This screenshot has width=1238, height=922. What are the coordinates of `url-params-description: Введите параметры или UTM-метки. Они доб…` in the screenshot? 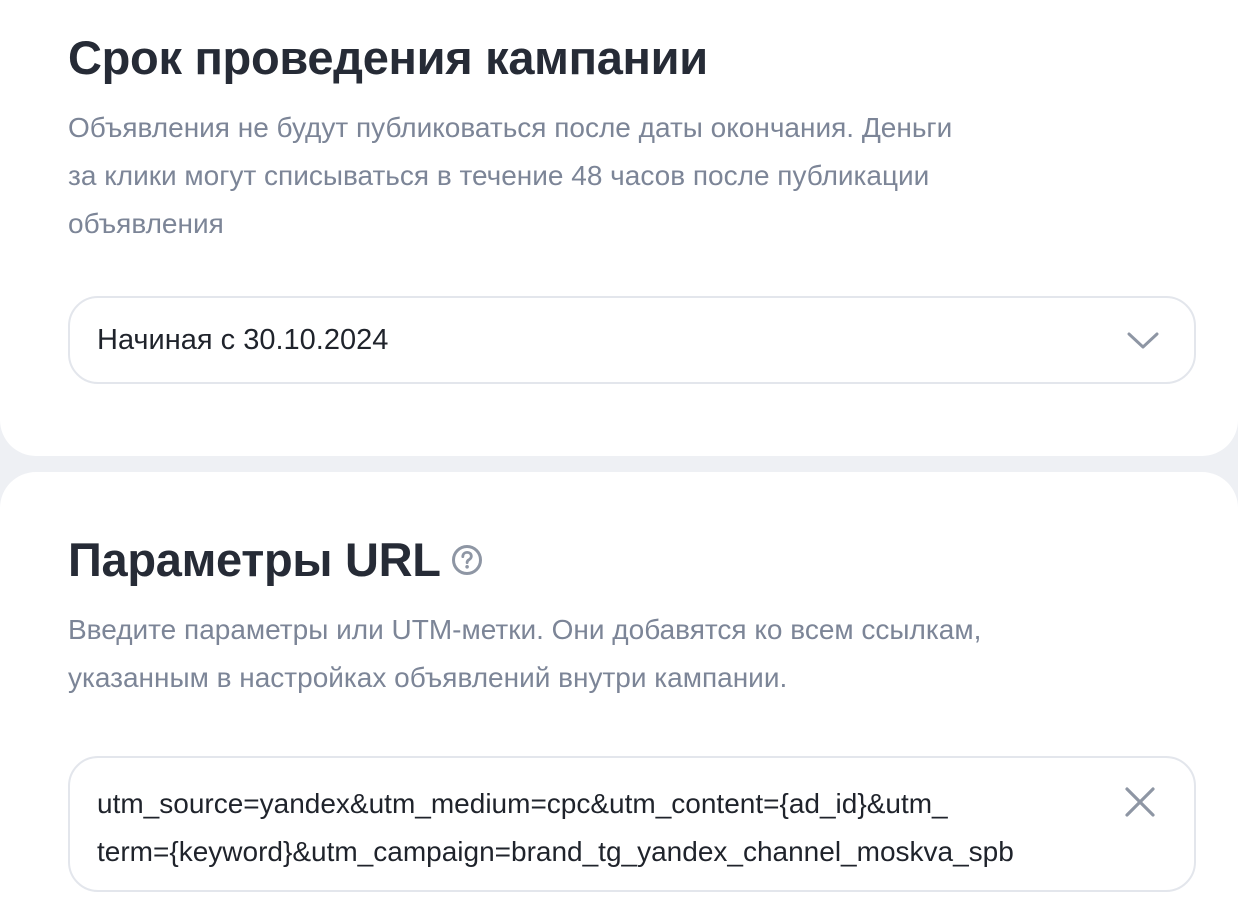 It's located at (524, 654).